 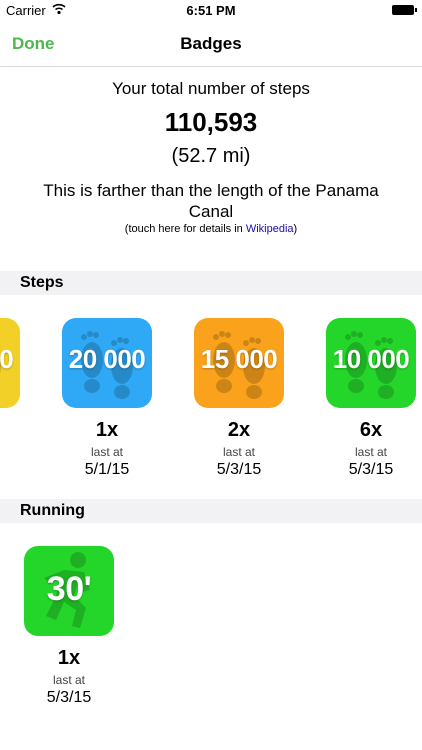 What do you see at coordinates (211, 283) in the screenshot?
I see `section-header-steps: Steps` at bounding box center [211, 283].